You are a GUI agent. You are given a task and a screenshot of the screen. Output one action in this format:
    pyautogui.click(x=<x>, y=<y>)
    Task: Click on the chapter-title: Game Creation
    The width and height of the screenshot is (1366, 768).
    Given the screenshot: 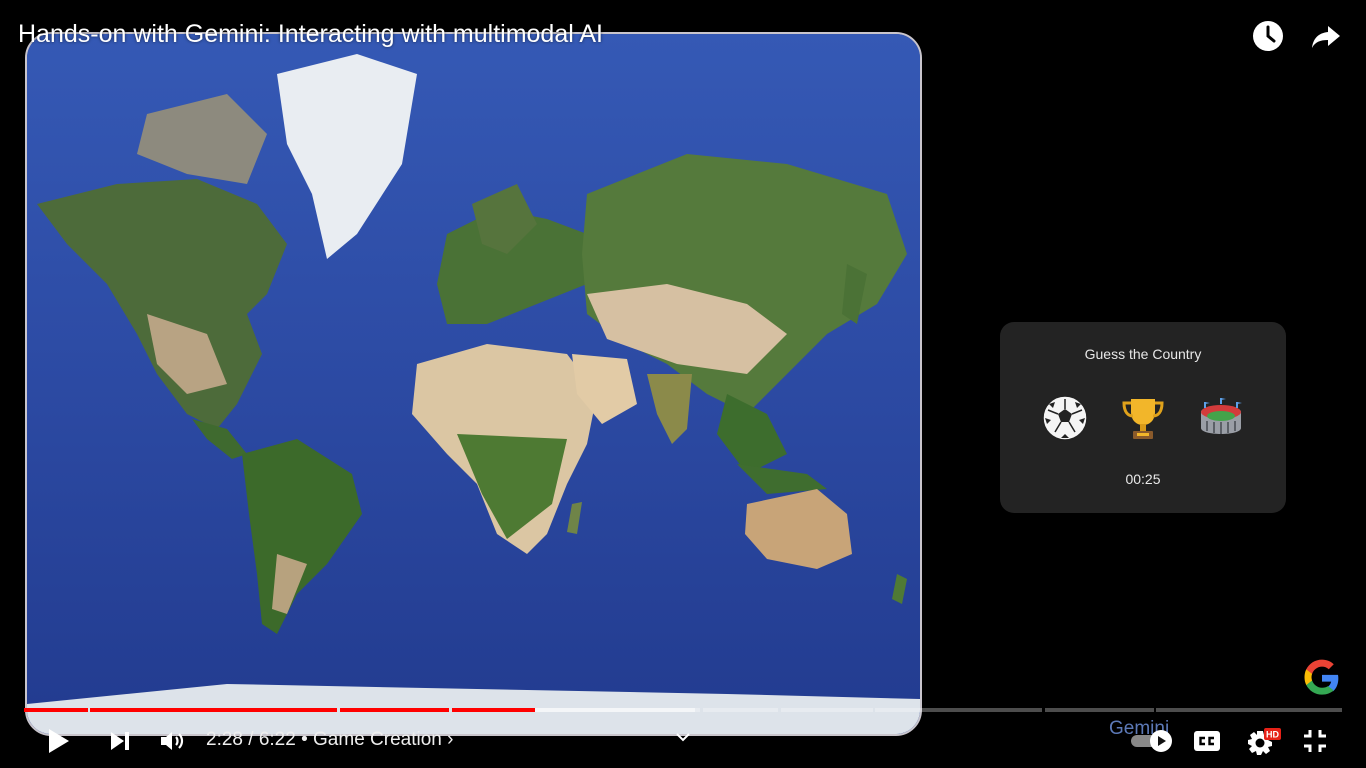 What is the action you would take?
    pyautogui.click(x=377, y=739)
    